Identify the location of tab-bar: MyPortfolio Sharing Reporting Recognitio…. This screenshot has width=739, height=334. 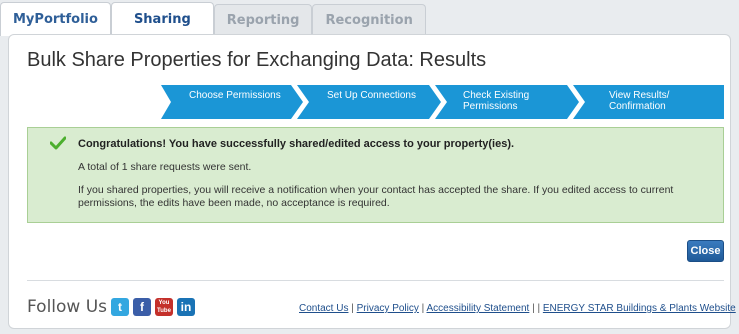
(213, 18).